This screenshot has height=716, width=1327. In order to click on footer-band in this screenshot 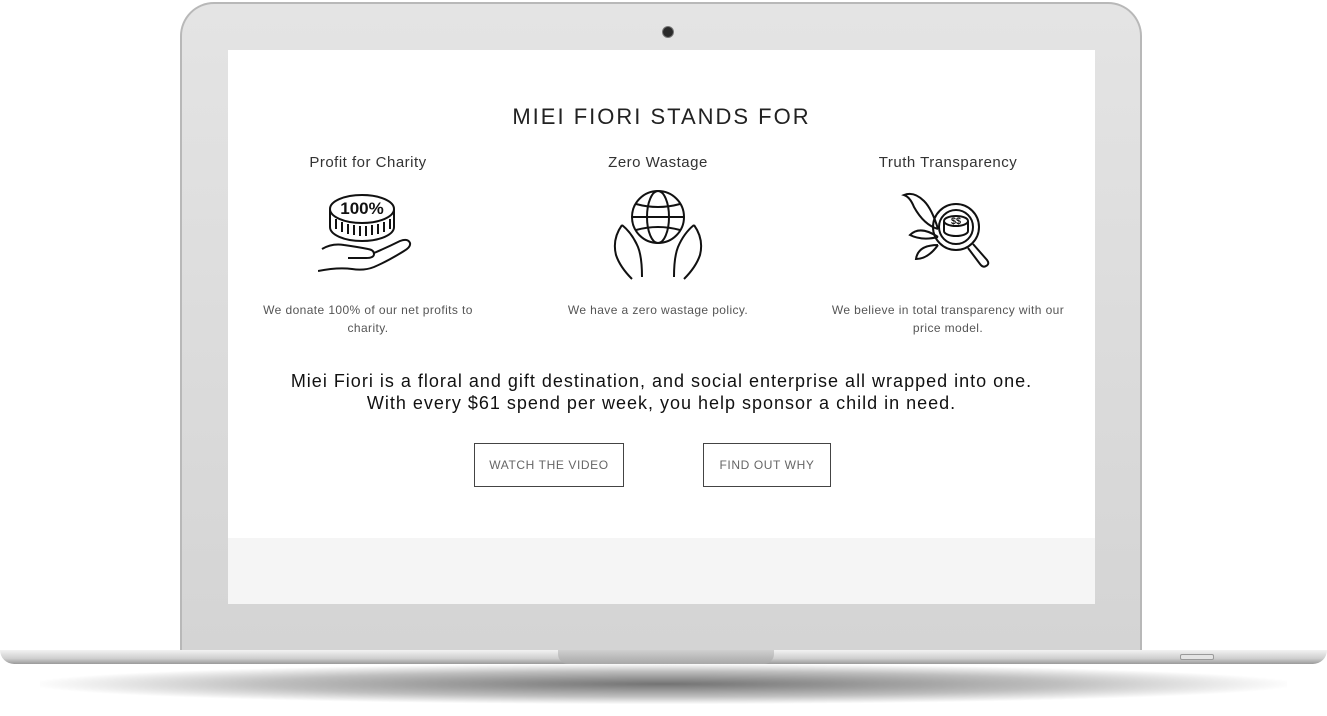, I will do `click(661, 571)`.